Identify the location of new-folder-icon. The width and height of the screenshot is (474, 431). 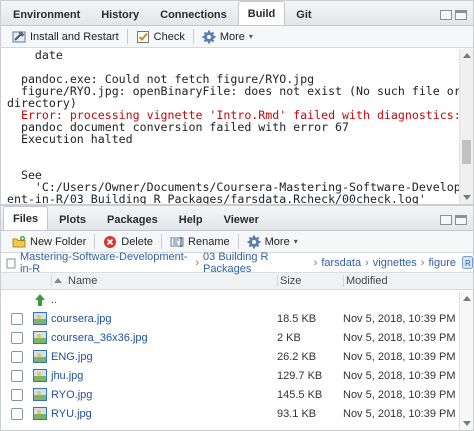
(19, 242).